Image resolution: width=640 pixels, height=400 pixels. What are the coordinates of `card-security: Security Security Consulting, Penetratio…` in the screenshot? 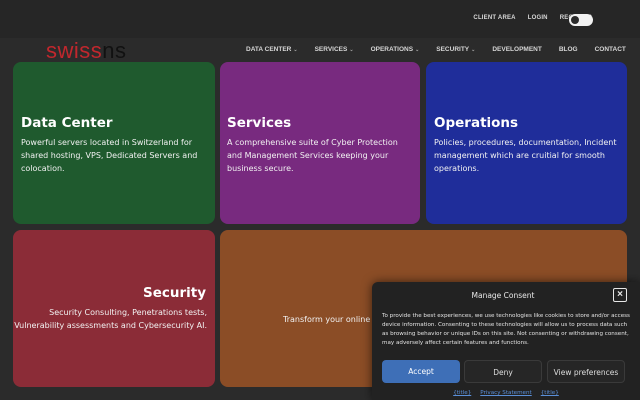 It's located at (114, 308).